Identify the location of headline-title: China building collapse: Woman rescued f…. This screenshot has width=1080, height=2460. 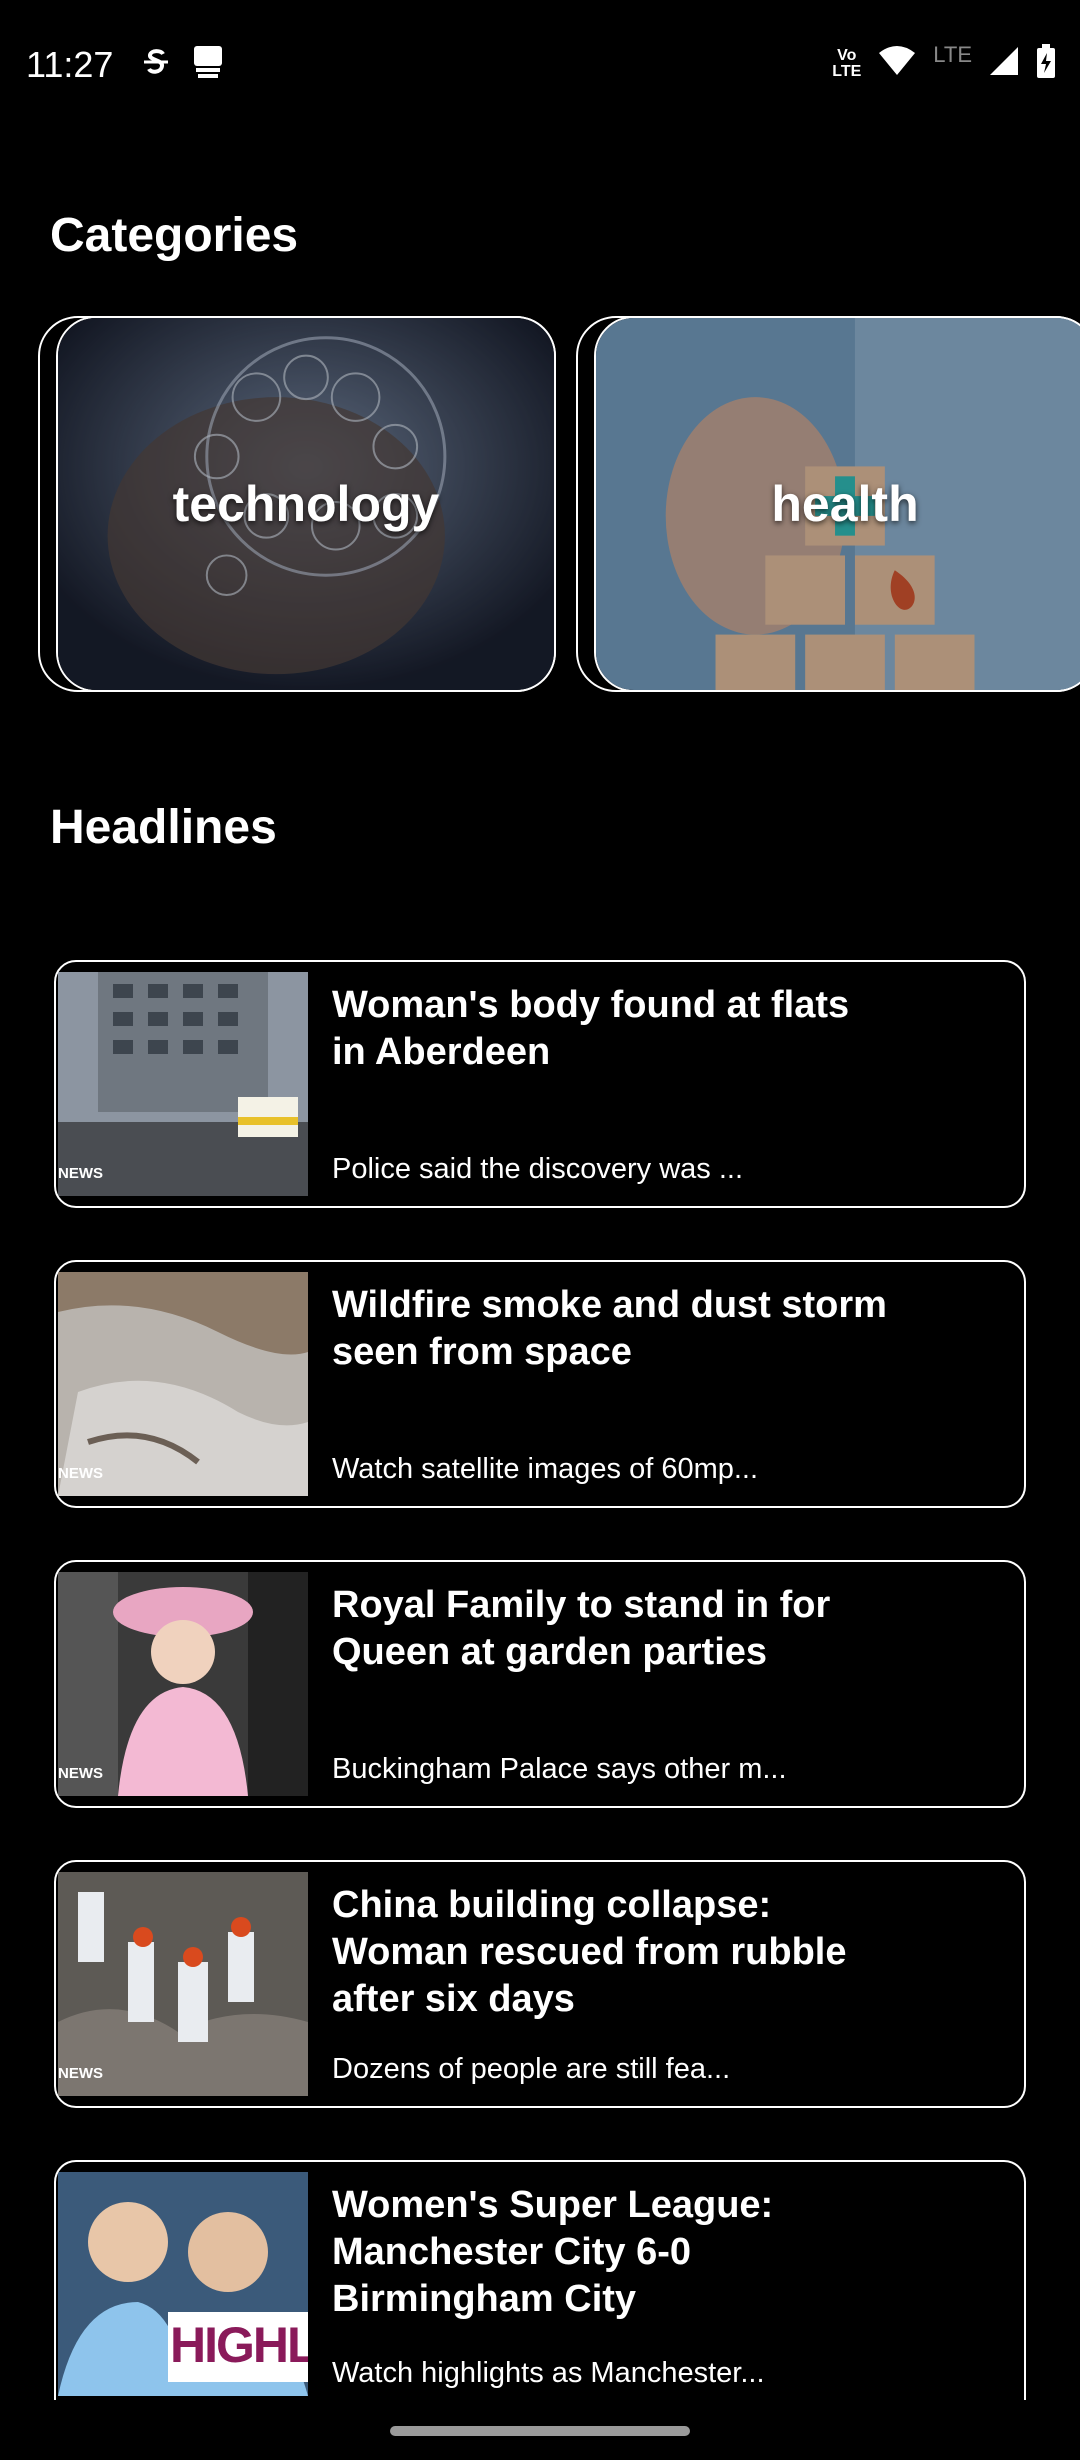
(589, 1952).